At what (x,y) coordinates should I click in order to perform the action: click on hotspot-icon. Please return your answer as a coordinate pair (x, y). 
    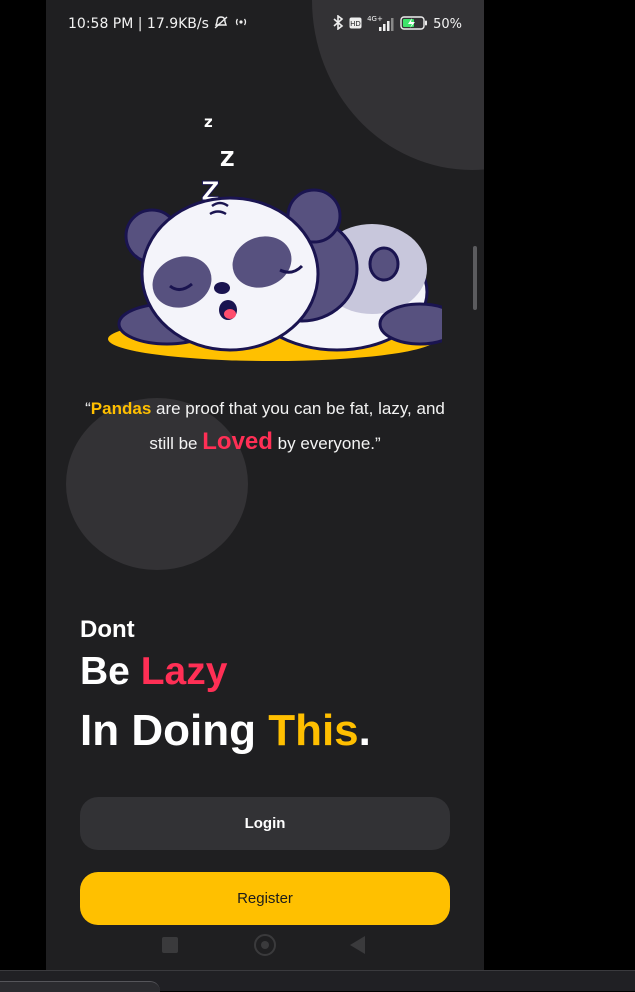
    Looking at the image, I should click on (241, 24).